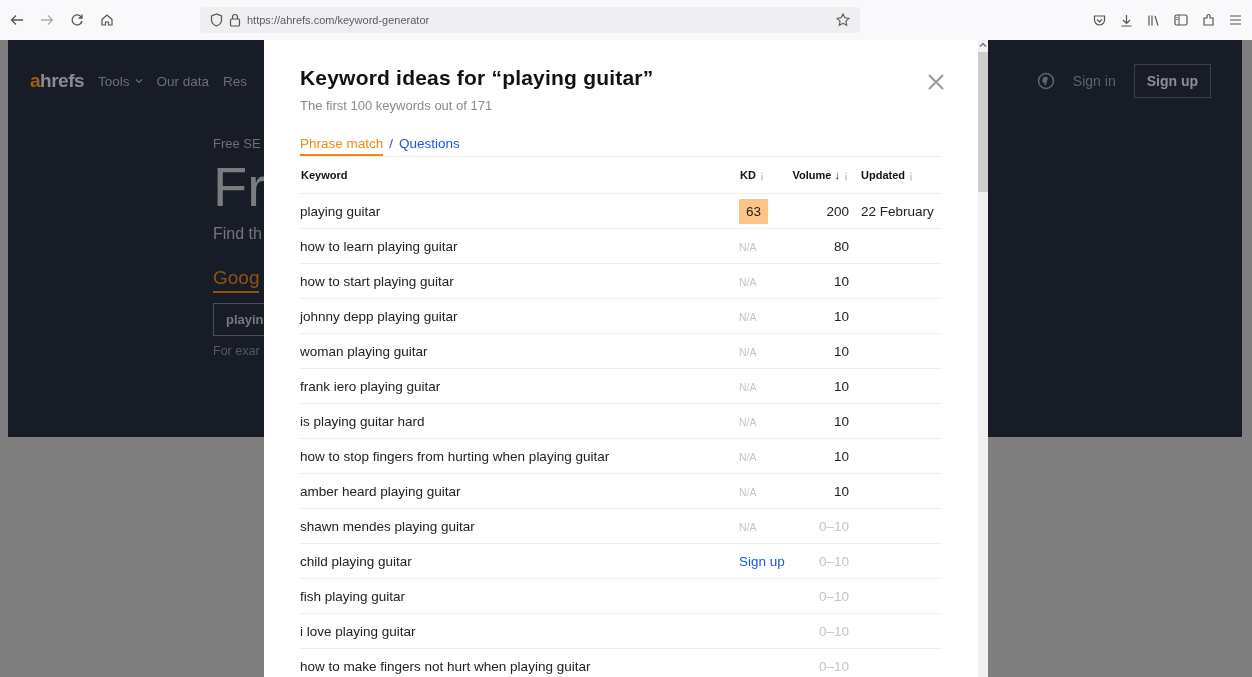 The image size is (1252, 677). What do you see at coordinates (120, 81) in the screenshot?
I see `nav-link: Tools` at bounding box center [120, 81].